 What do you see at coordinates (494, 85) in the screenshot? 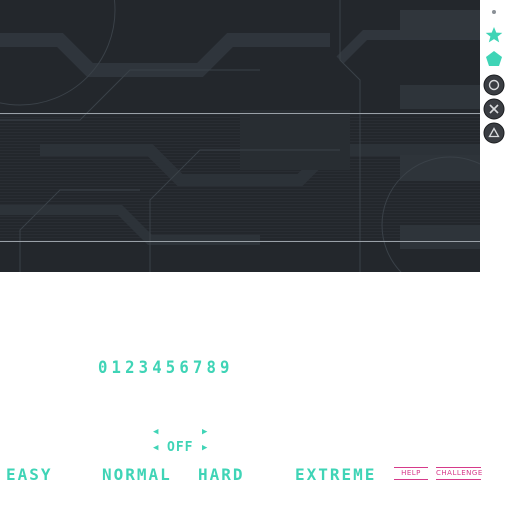
I see `circle-button-icon` at bounding box center [494, 85].